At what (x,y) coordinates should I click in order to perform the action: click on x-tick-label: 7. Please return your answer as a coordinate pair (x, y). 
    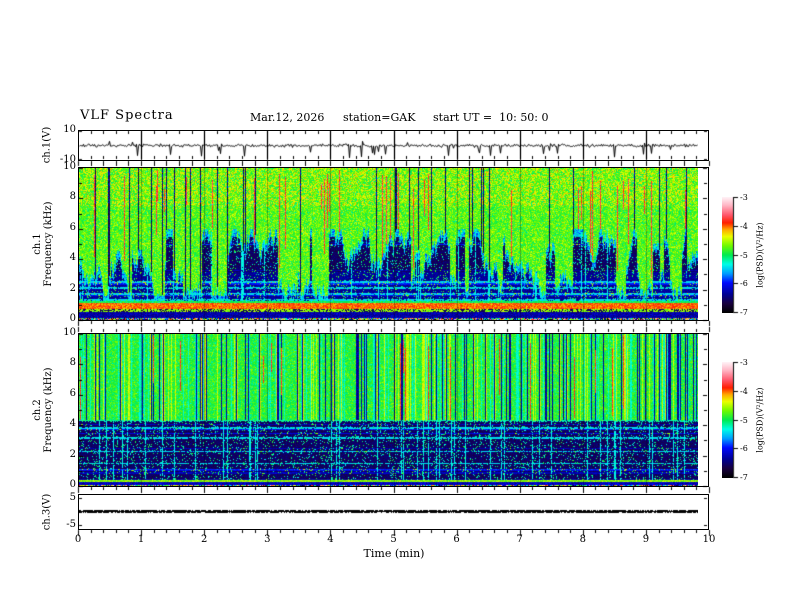
    Looking at the image, I should click on (519, 539).